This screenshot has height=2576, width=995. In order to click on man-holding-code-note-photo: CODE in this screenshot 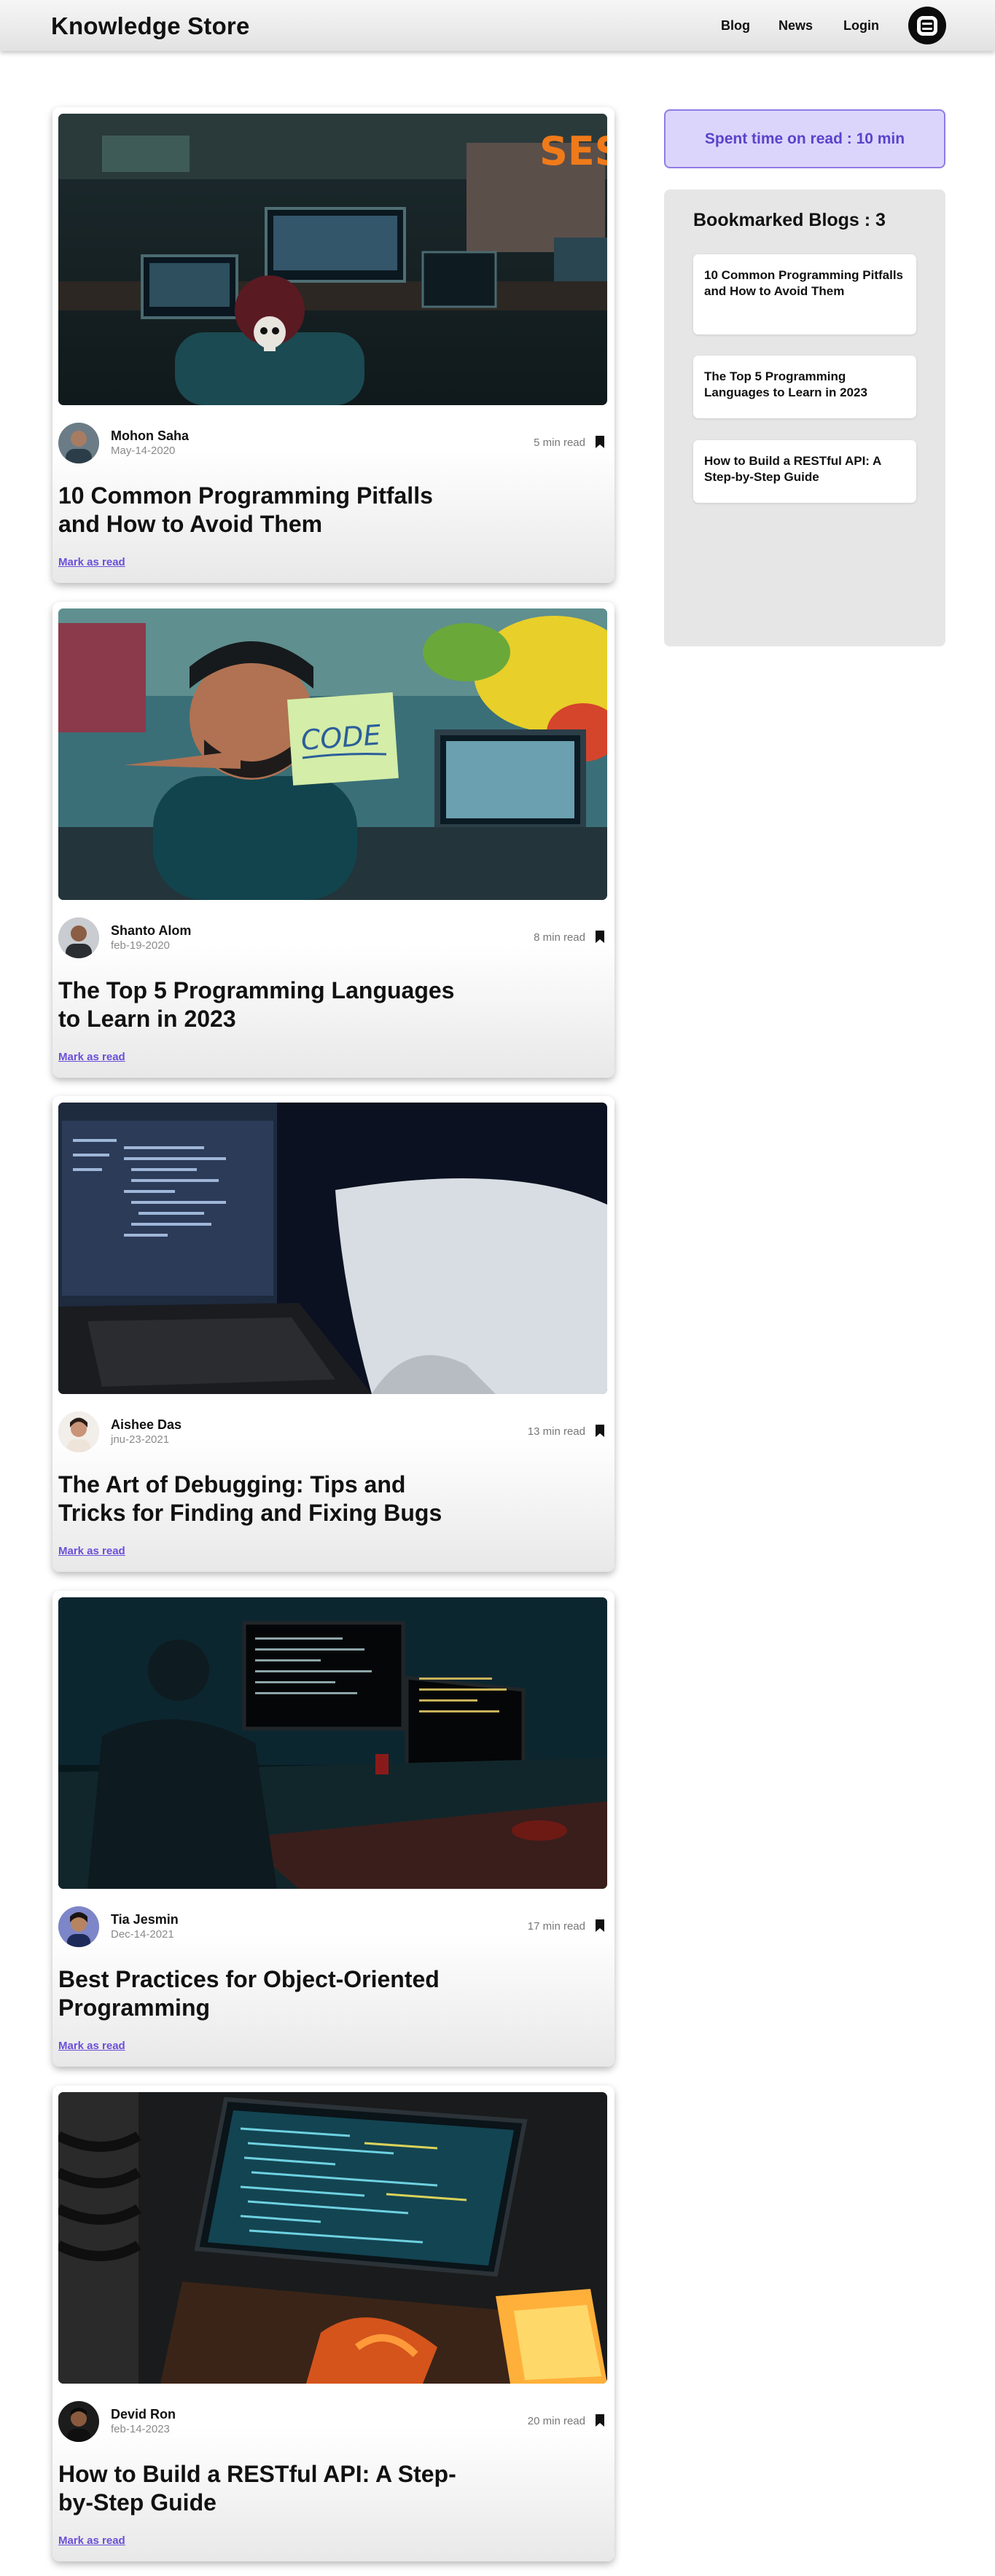, I will do `click(332, 754)`.